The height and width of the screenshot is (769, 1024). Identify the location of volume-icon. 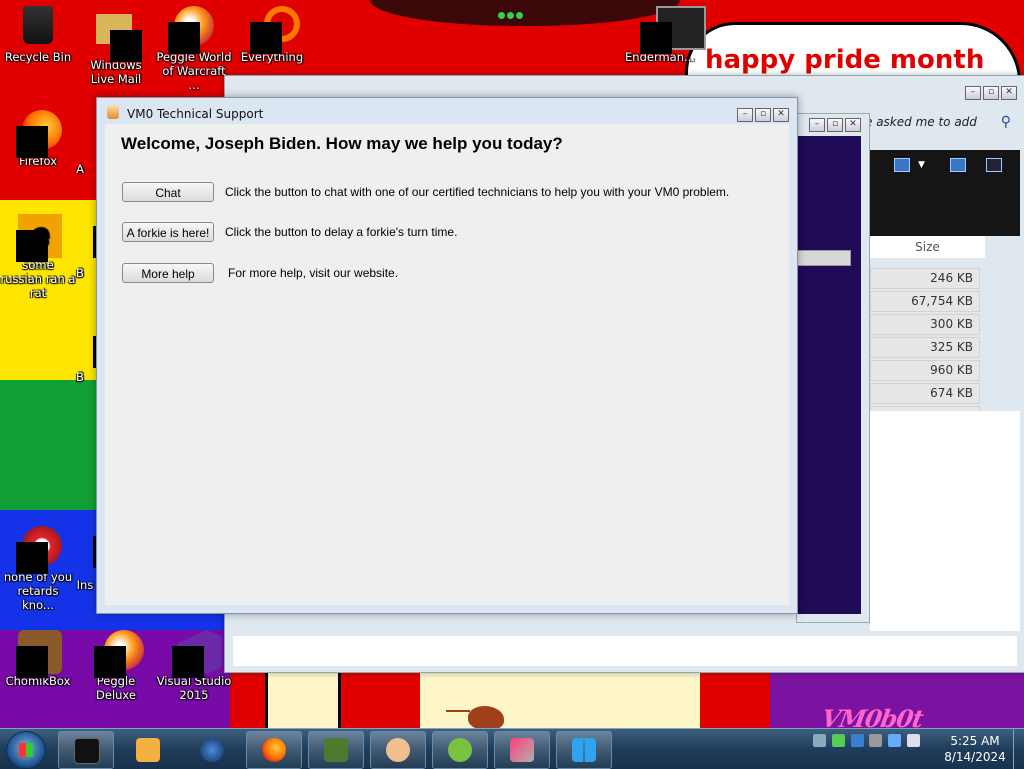
(895, 740).